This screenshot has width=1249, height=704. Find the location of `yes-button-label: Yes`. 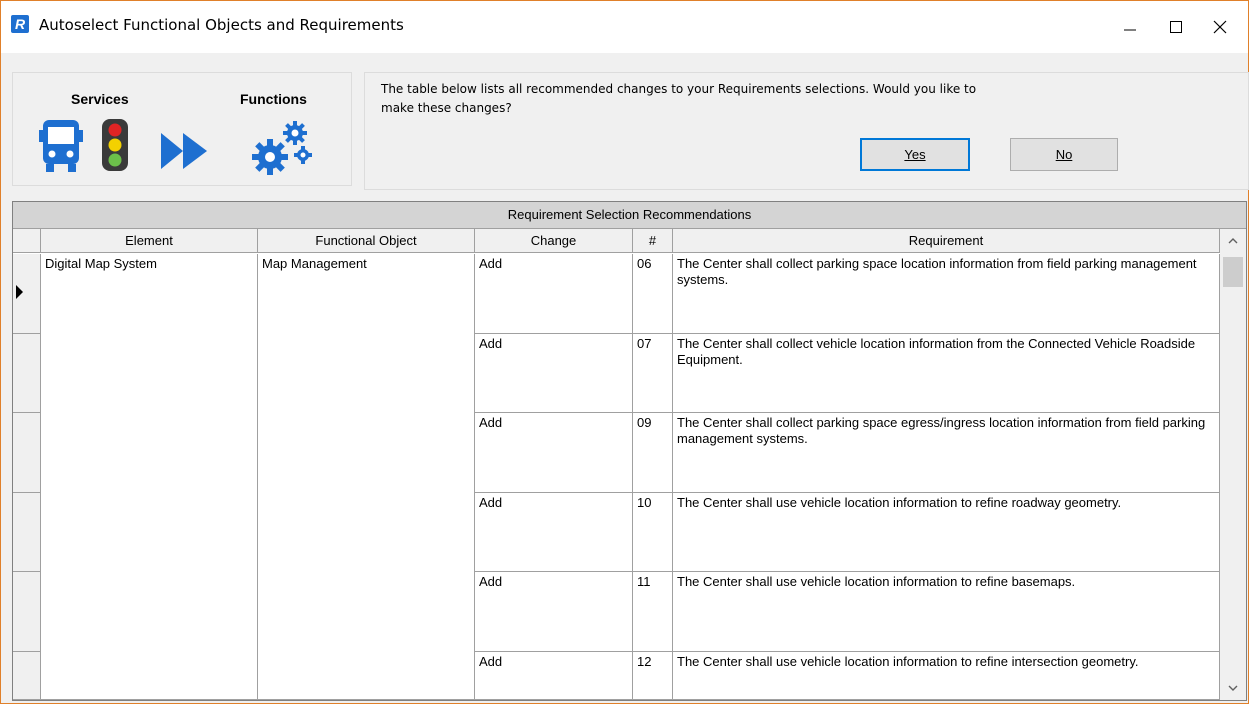

yes-button-label: Yes is located at coordinates (915, 154).